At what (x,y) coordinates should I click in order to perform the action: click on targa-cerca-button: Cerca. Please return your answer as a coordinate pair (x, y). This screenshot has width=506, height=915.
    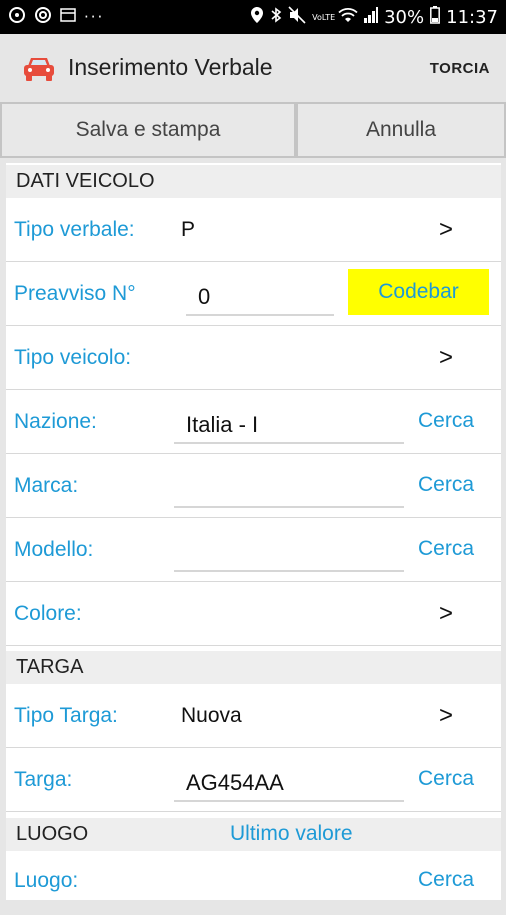
    Looking at the image, I should click on (446, 779).